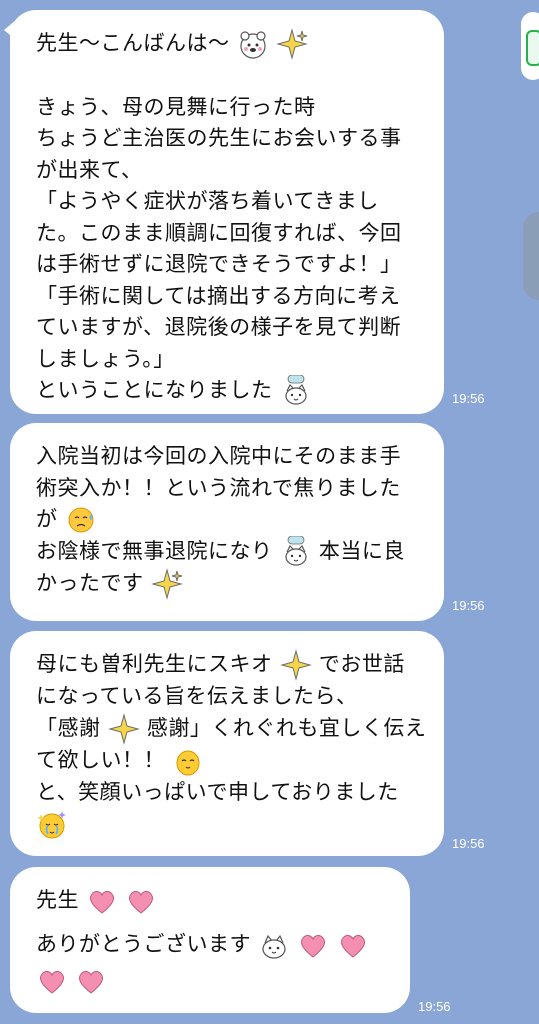  What do you see at coordinates (89, 169) in the screenshot?
I see `message-text: が出来て、` at bounding box center [89, 169].